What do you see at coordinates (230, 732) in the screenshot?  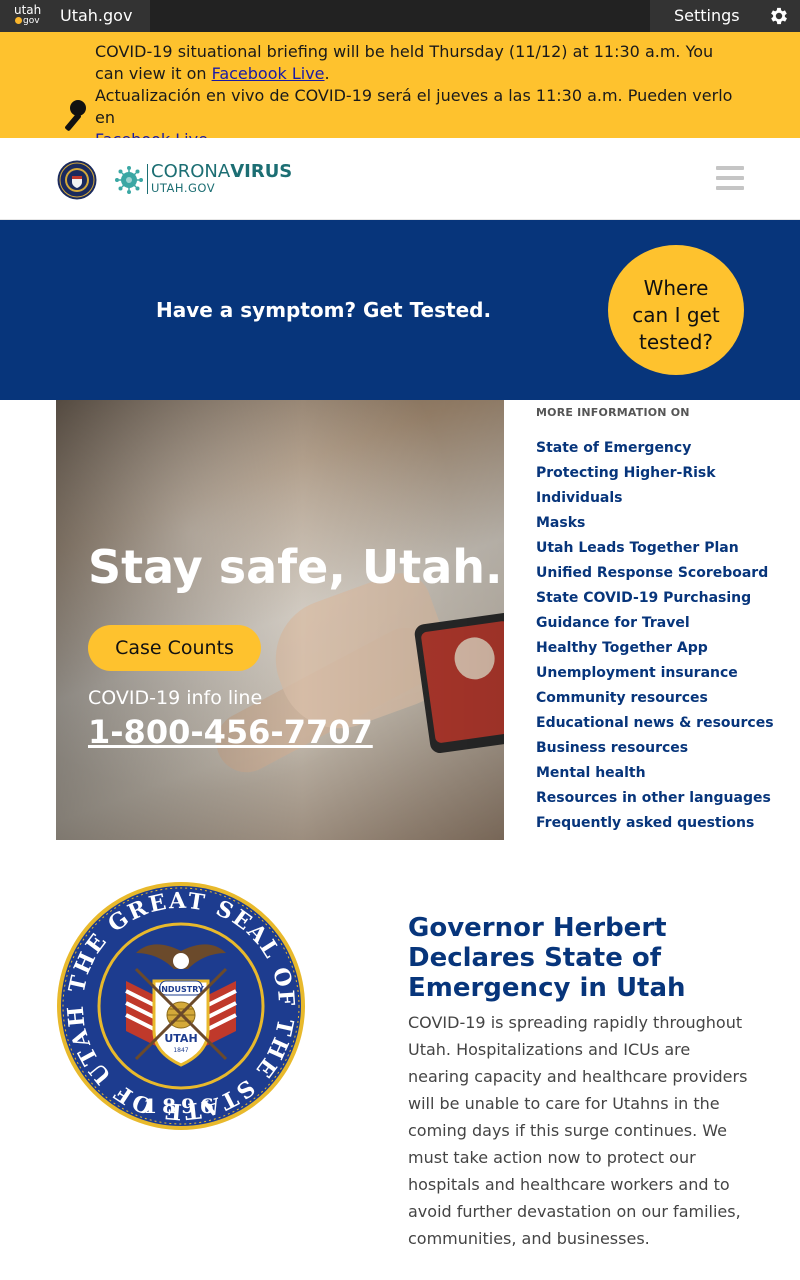 I see `info-line-phone-link: 1-800-456-7707` at bounding box center [230, 732].